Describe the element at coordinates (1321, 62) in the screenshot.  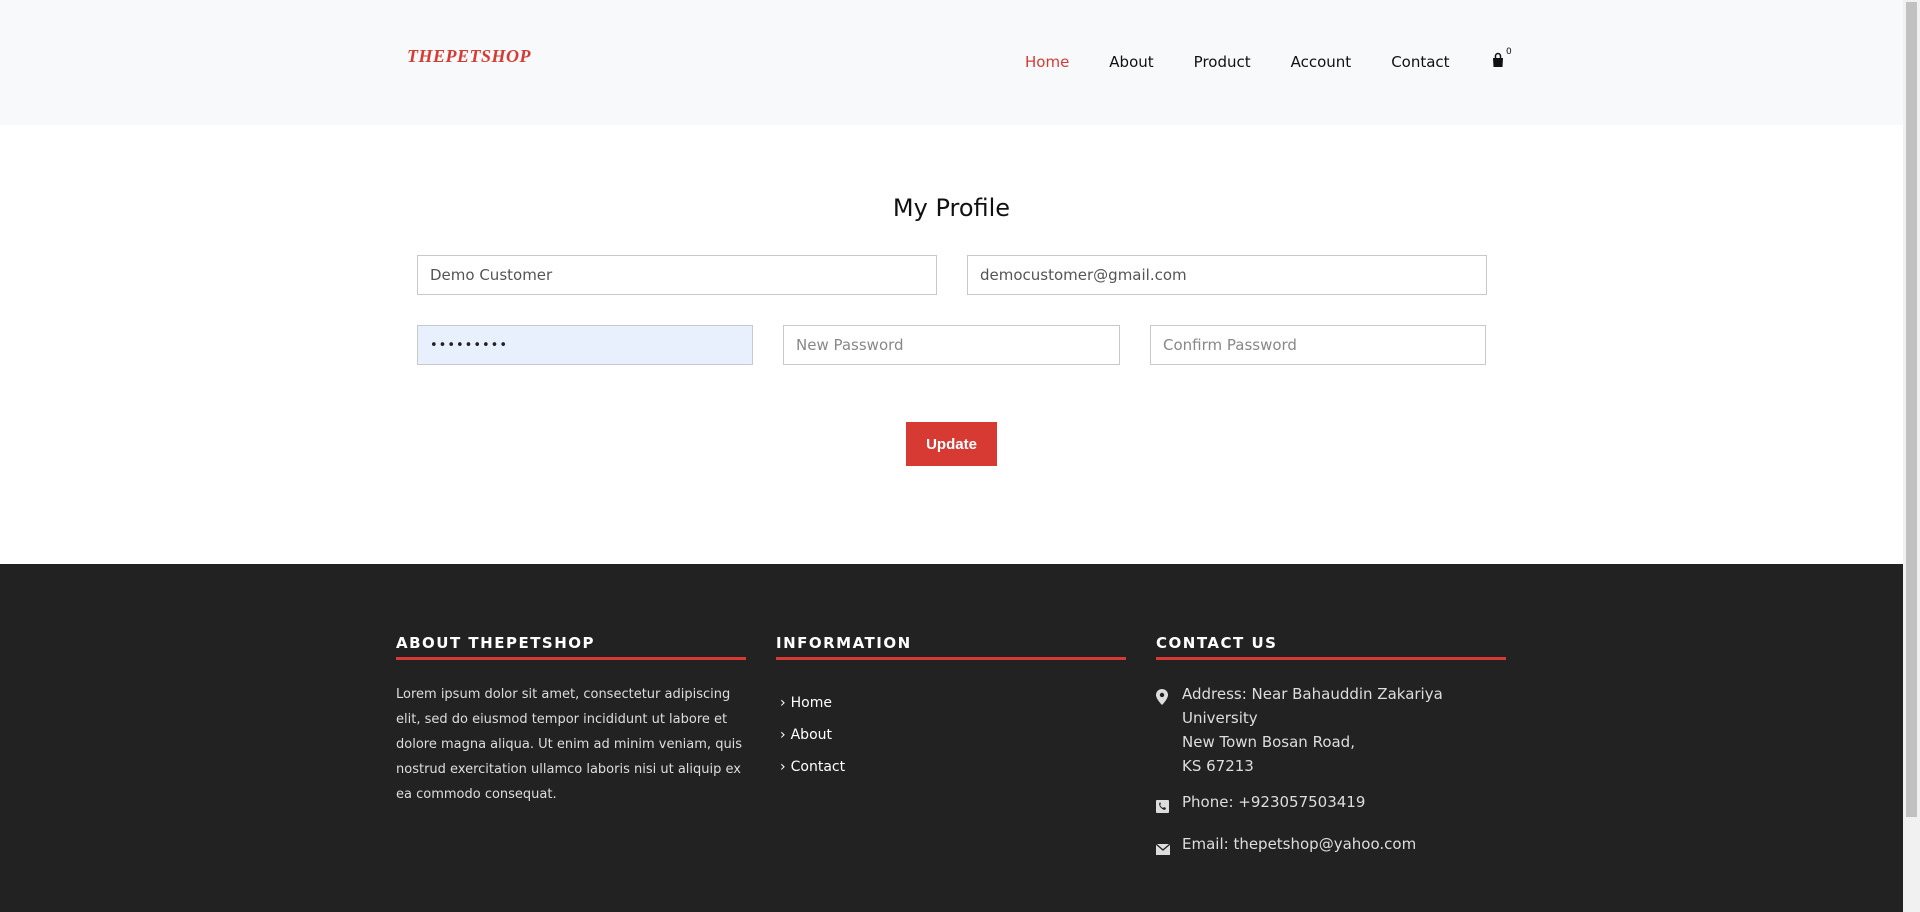
I see `nav-account: Account` at that location.